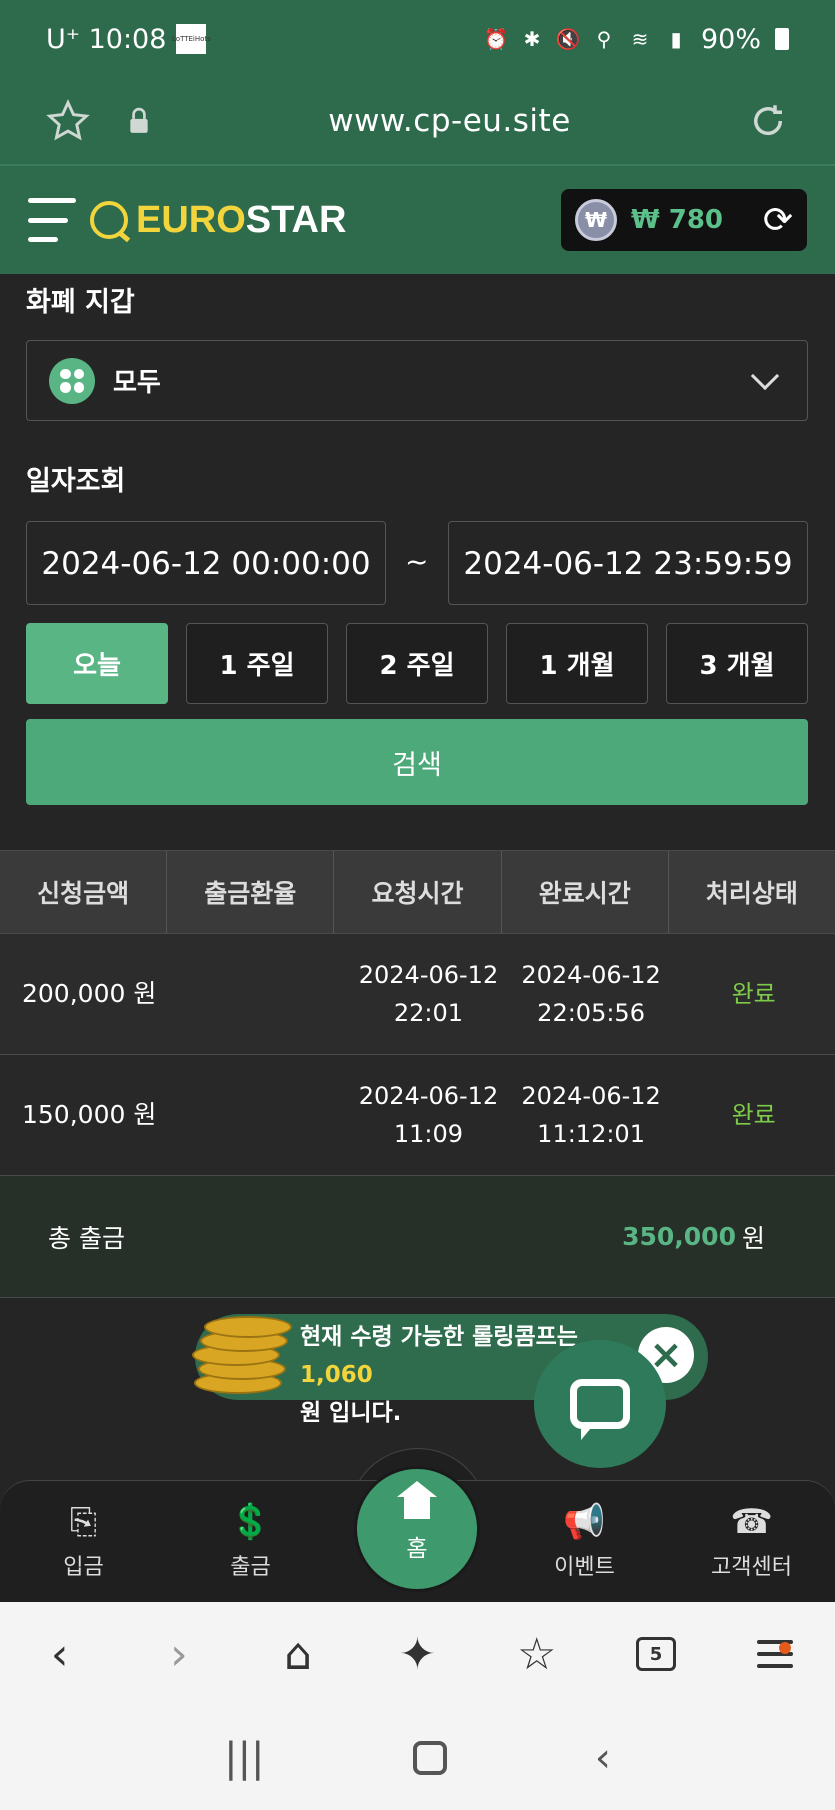 This screenshot has width=835, height=1810. Describe the element at coordinates (72, 380) in the screenshot. I see `all-grid-icon` at that location.